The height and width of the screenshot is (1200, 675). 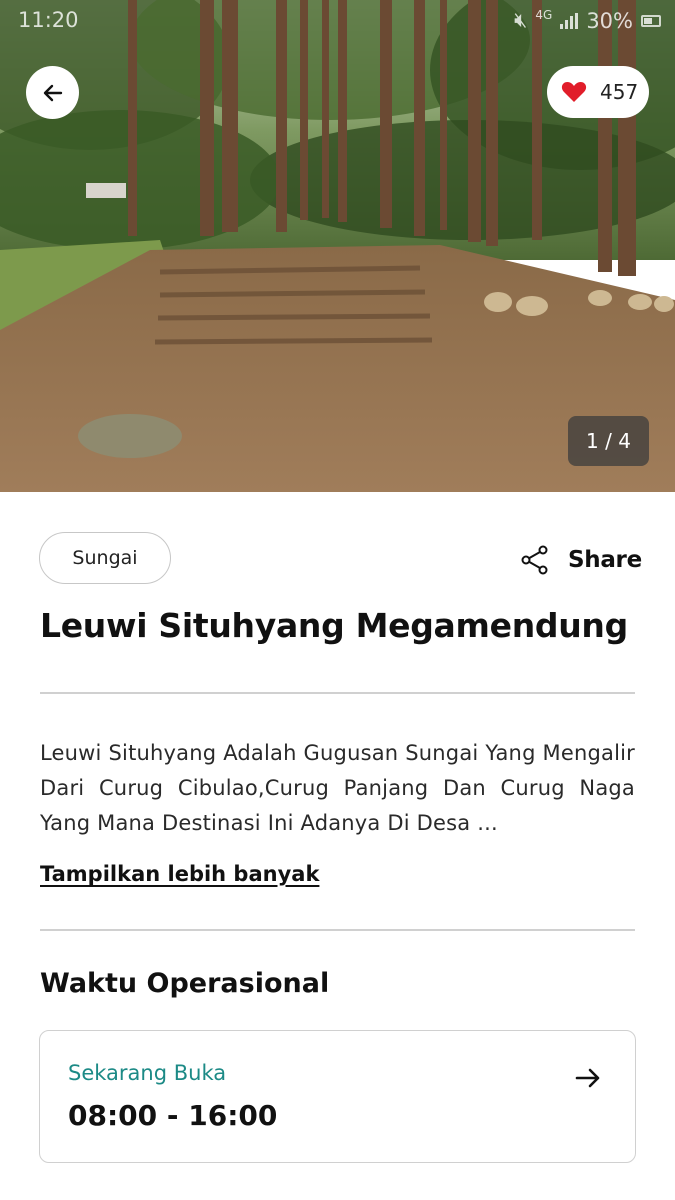 What do you see at coordinates (337, 1096) in the screenshot?
I see `operational-hours-card: Sekarang Buka 08:00 - 16:00` at bounding box center [337, 1096].